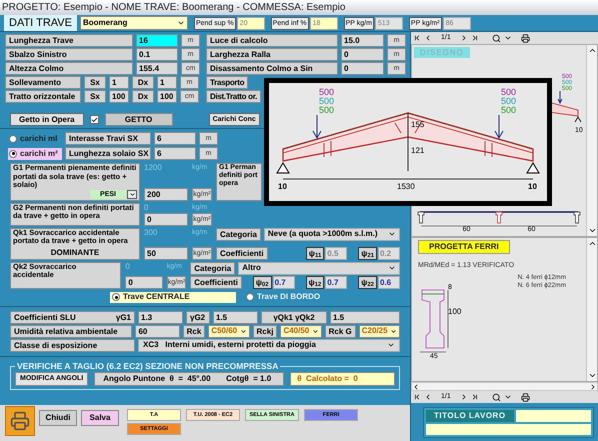 Image resolution: width=598 pixels, height=441 pixels. What do you see at coordinates (157, 68) in the screenshot?
I see `value-field: 155.4` at bounding box center [157, 68].